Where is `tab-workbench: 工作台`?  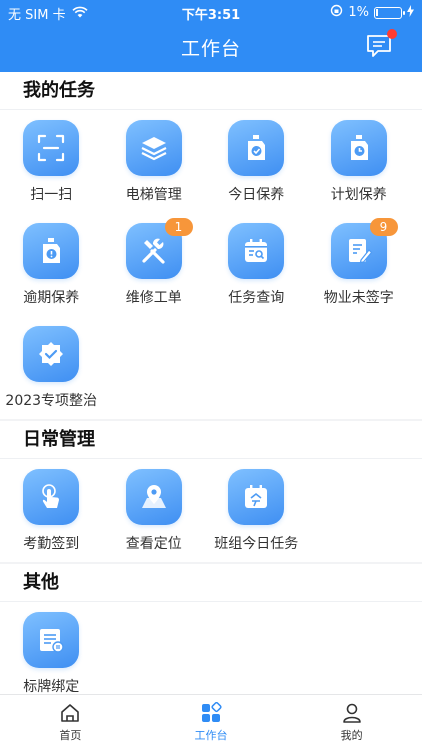 tab-workbench: 工作台 is located at coordinates (211, 722).